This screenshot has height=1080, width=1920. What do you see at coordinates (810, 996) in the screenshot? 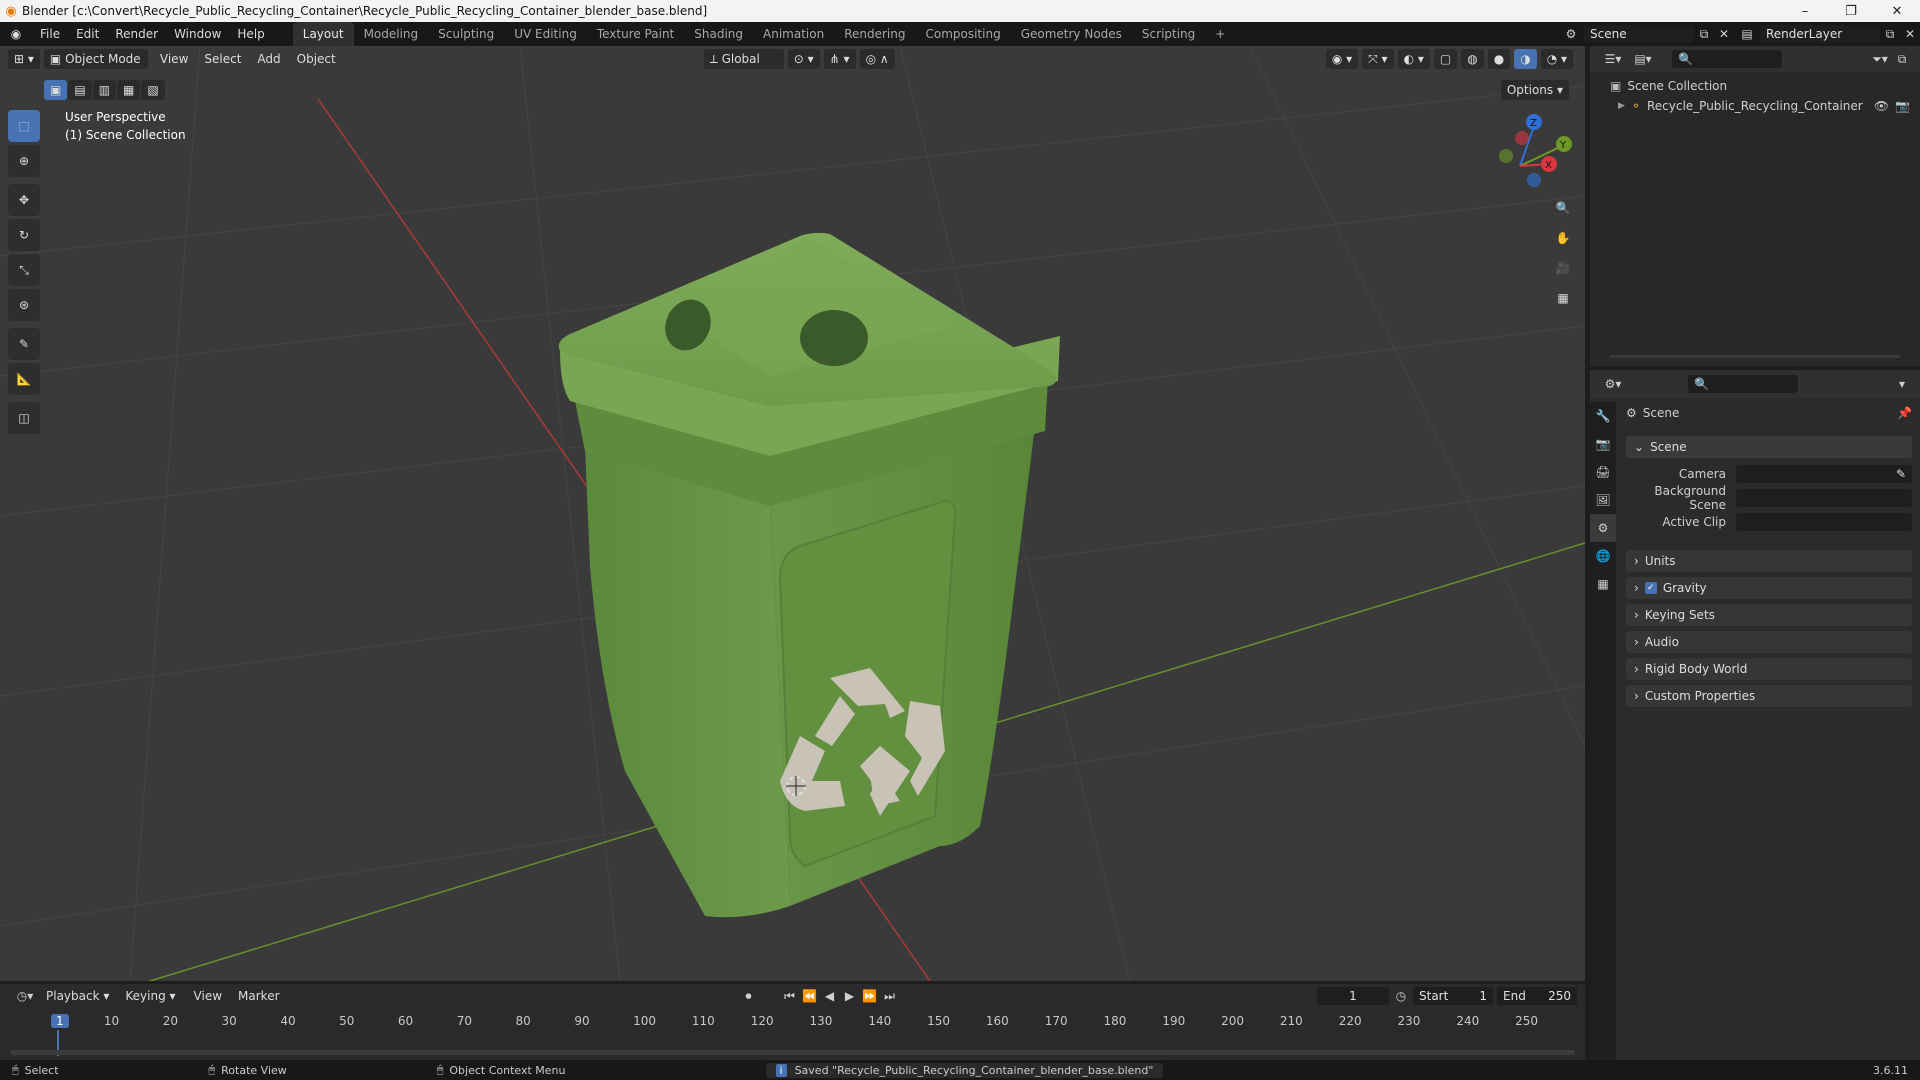
I see `prev-keyframe-icon: ⏪` at bounding box center [810, 996].